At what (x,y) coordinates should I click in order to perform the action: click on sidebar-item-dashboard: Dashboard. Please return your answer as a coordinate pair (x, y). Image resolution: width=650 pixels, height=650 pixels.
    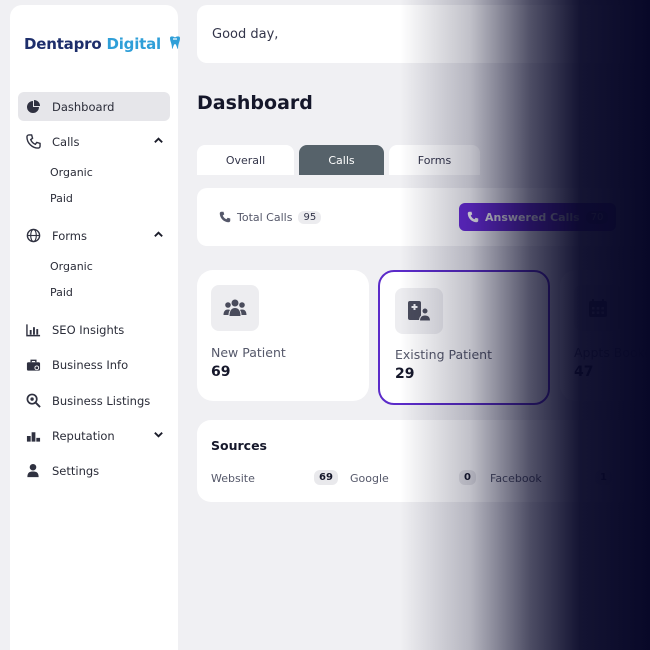
    Looking at the image, I should click on (94, 106).